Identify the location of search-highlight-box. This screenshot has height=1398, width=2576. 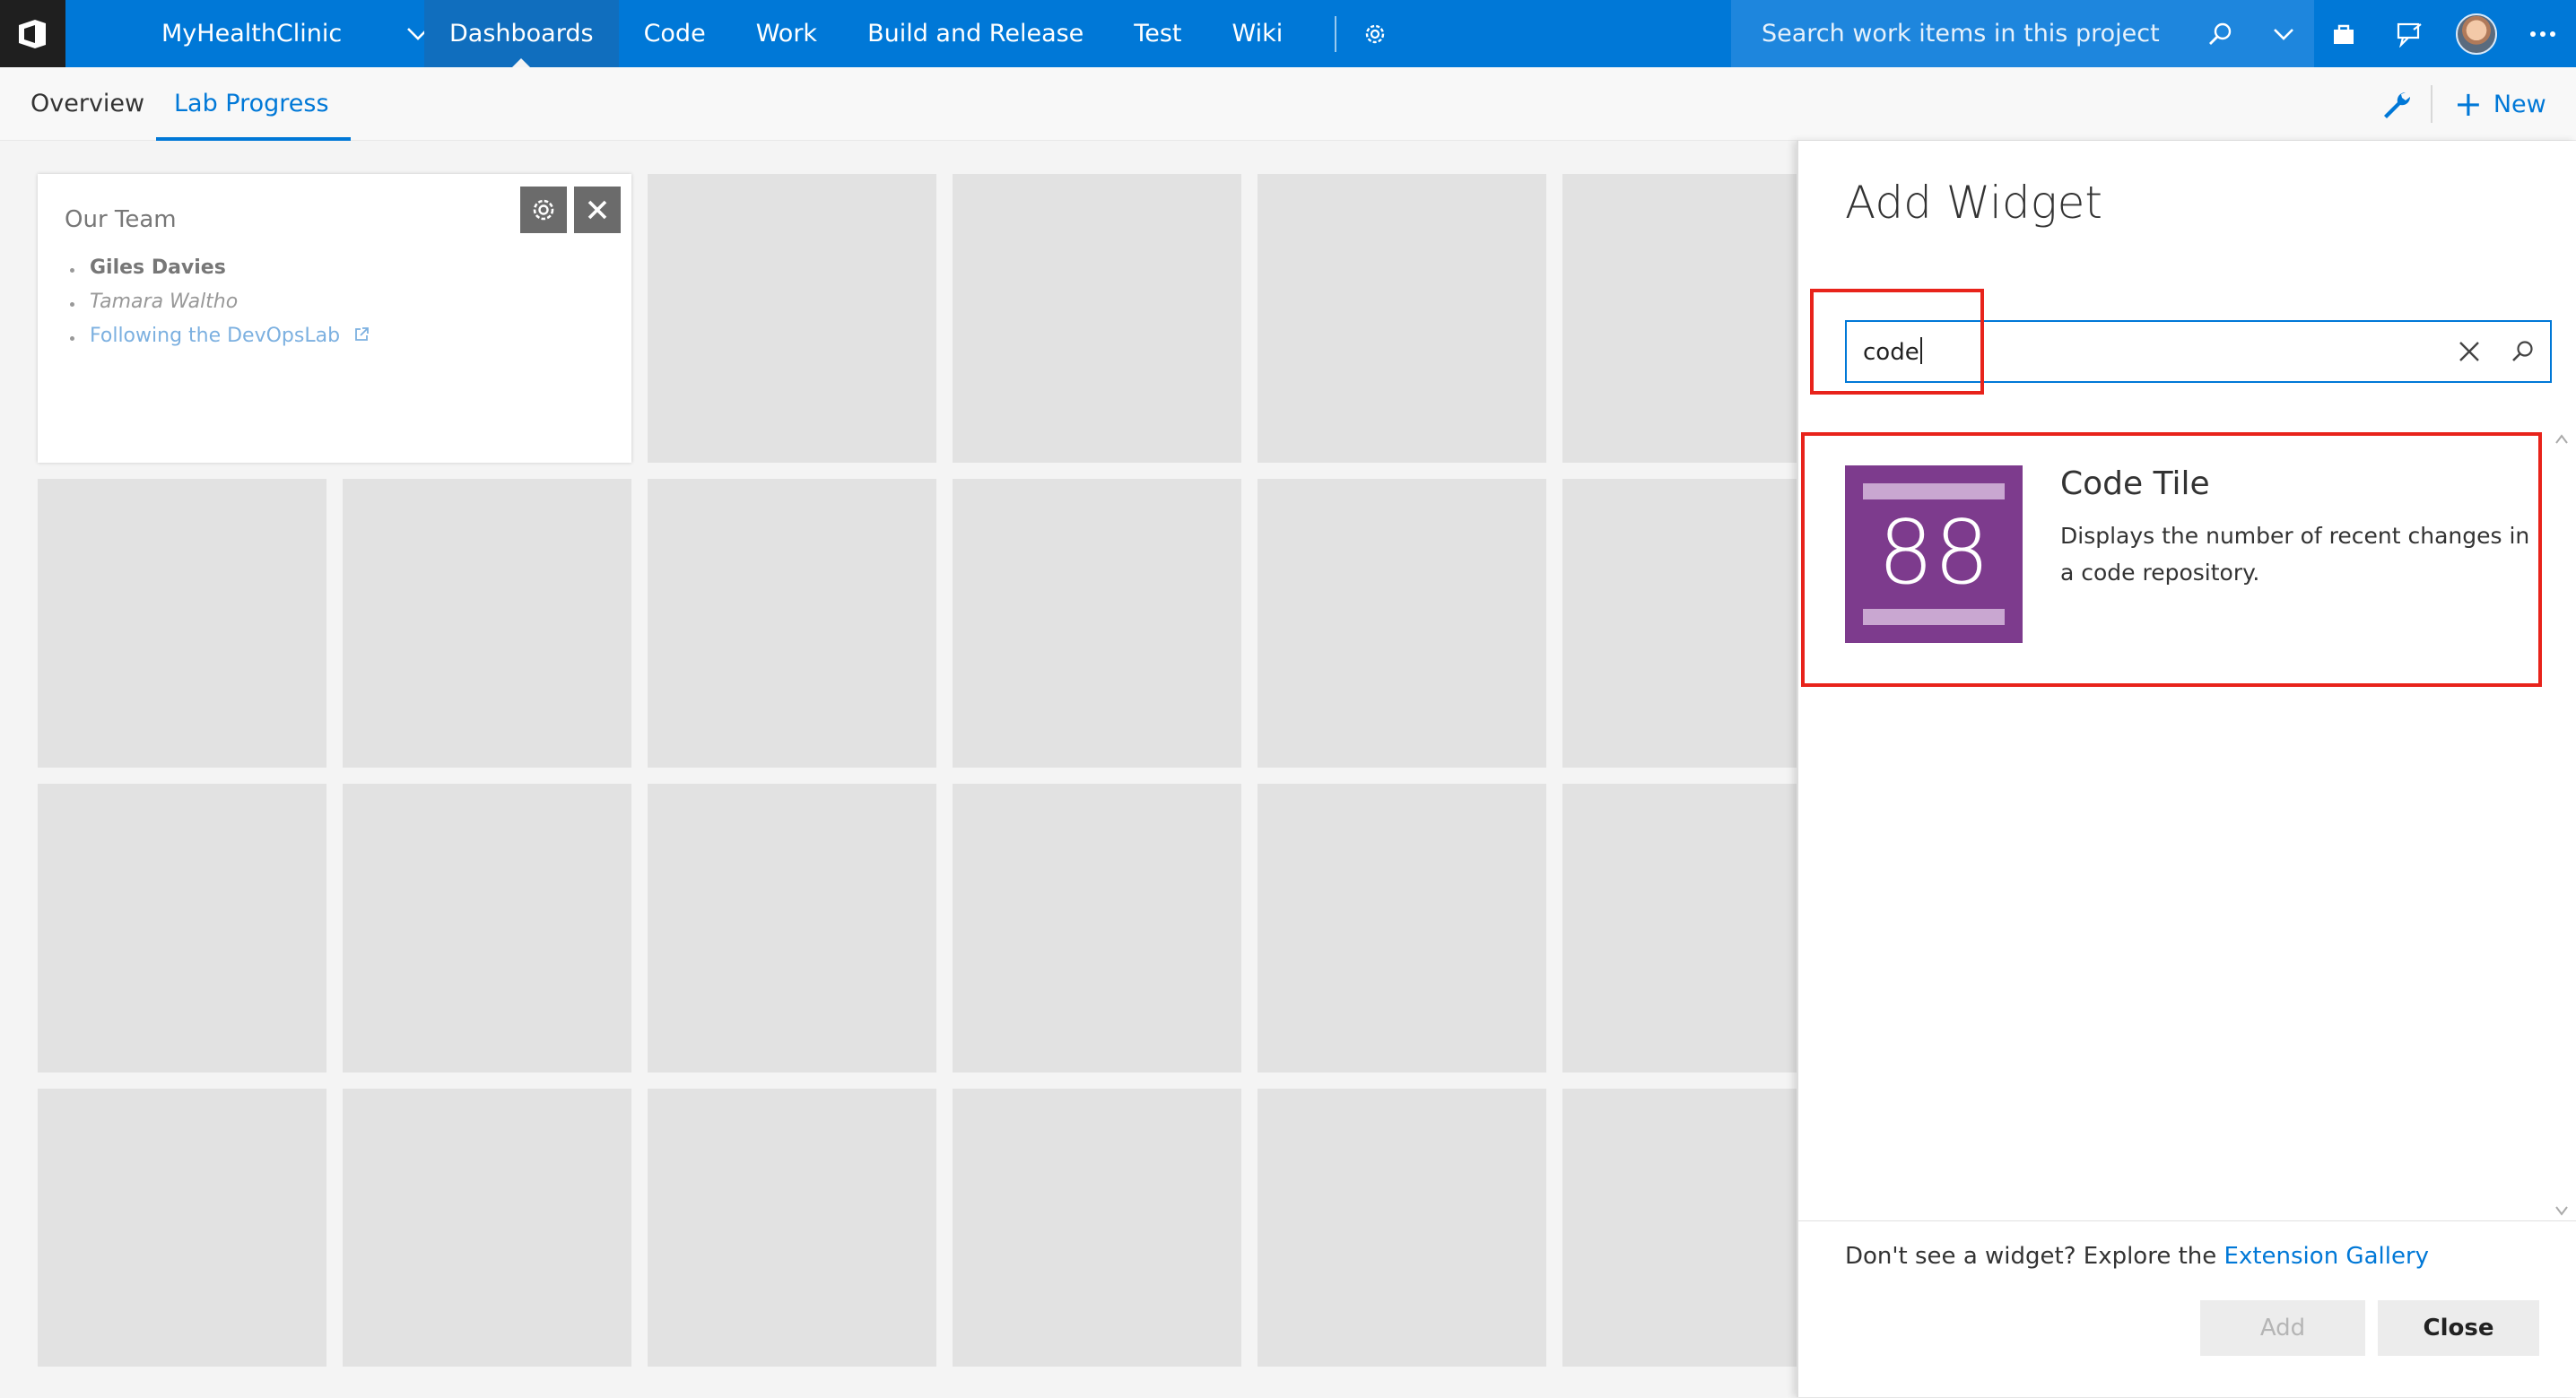
(1897, 342).